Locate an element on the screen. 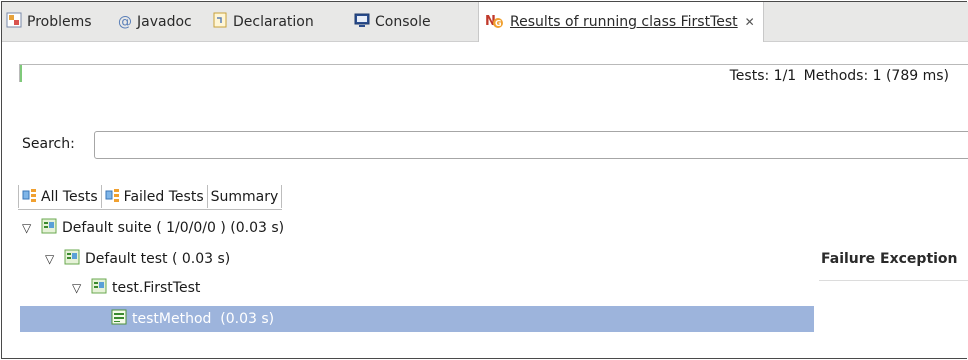 The height and width of the screenshot is (360, 968). tab-label: Declaration is located at coordinates (273, 22).